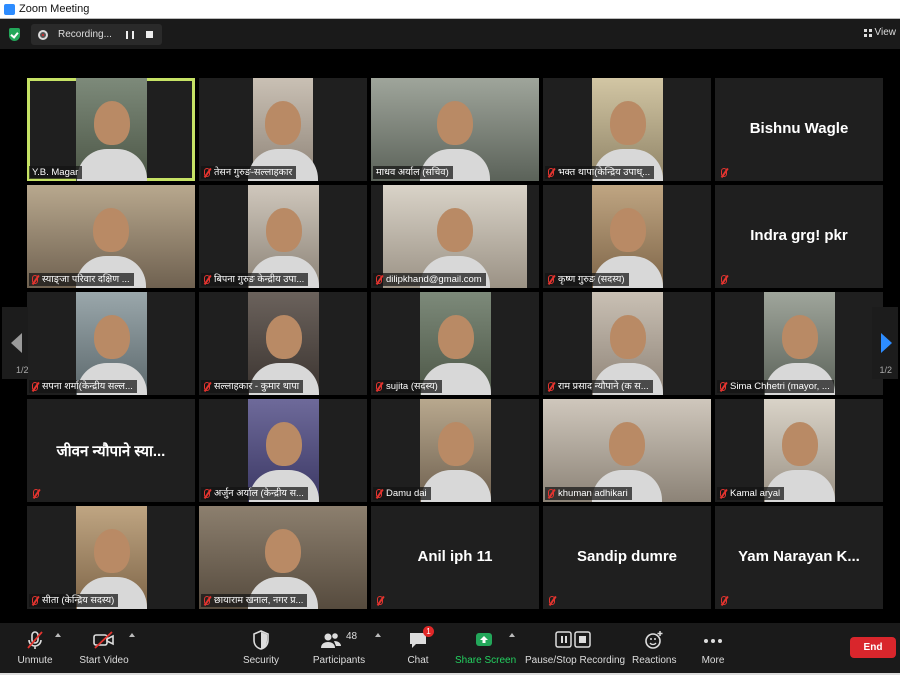 The width and height of the screenshot is (900, 675). I want to click on participants-button: 48 Participants, so click(339, 650).